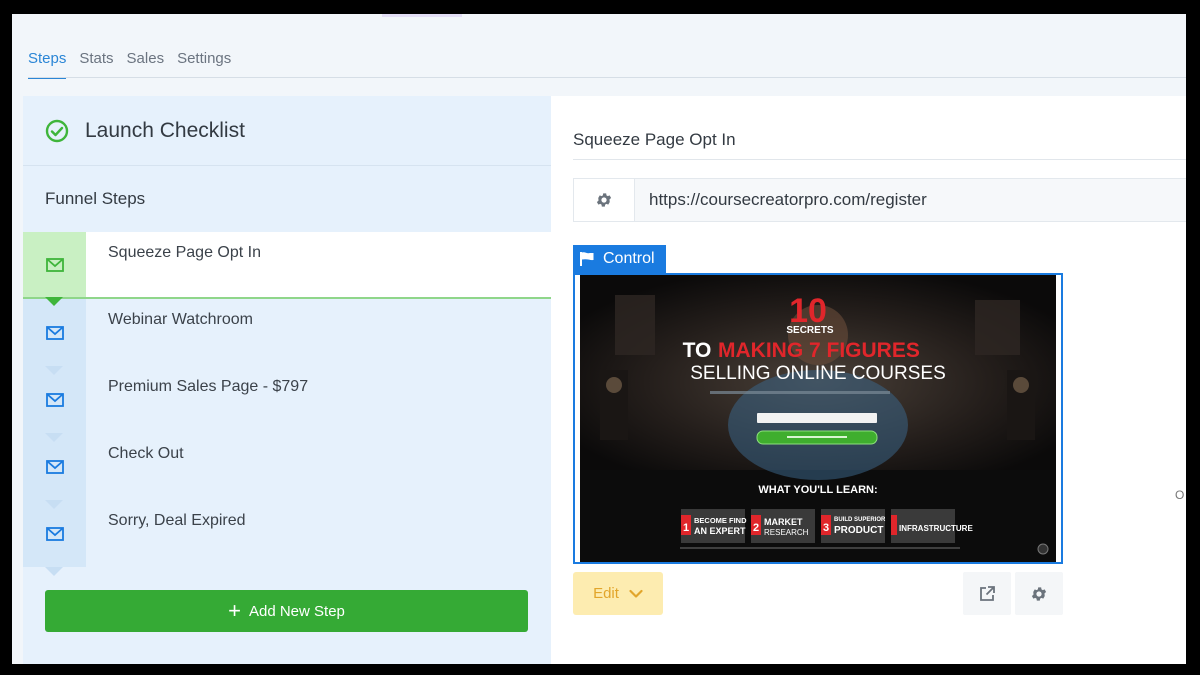  Describe the element at coordinates (817, 490) in the screenshot. I see `preview-learn-title: WHAT YOU'LL LEARN:` at that location.